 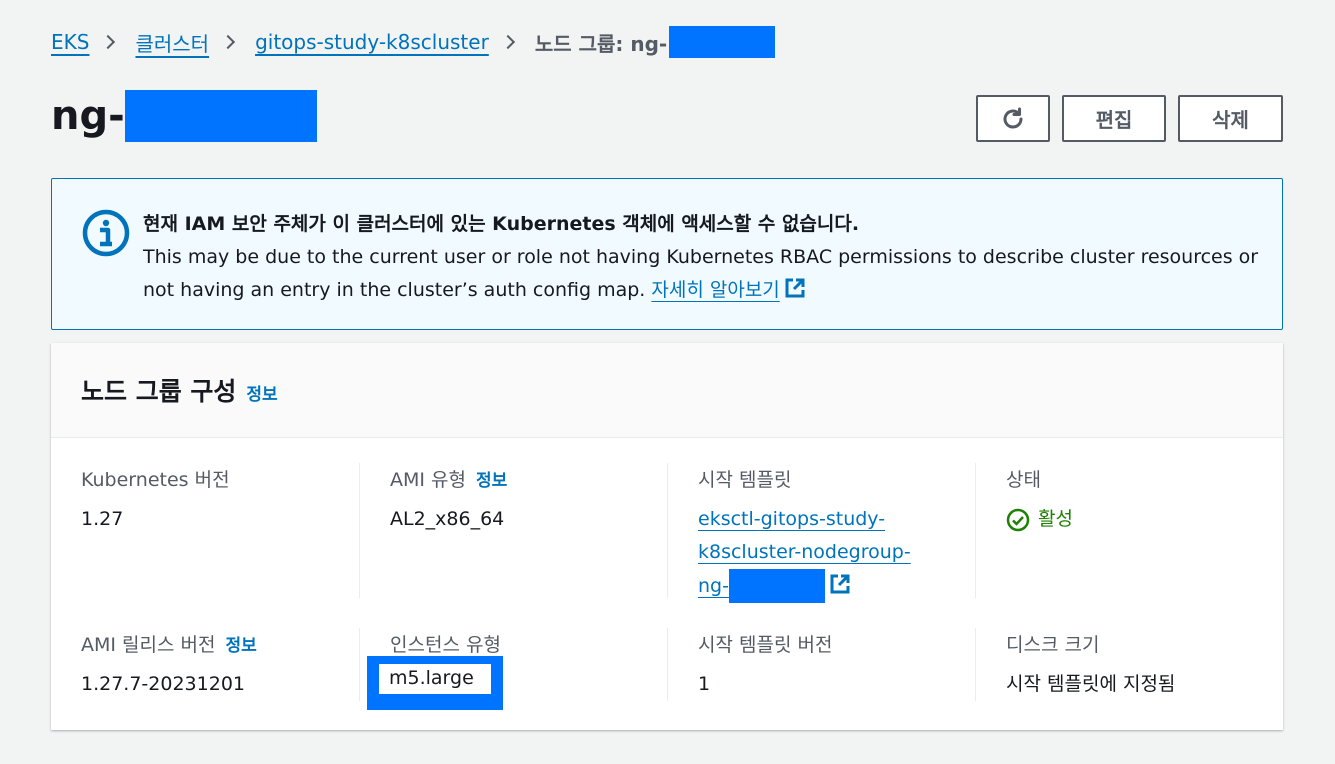 I want to click on field-status: 상태 활성, so click(x=1146, y=500).